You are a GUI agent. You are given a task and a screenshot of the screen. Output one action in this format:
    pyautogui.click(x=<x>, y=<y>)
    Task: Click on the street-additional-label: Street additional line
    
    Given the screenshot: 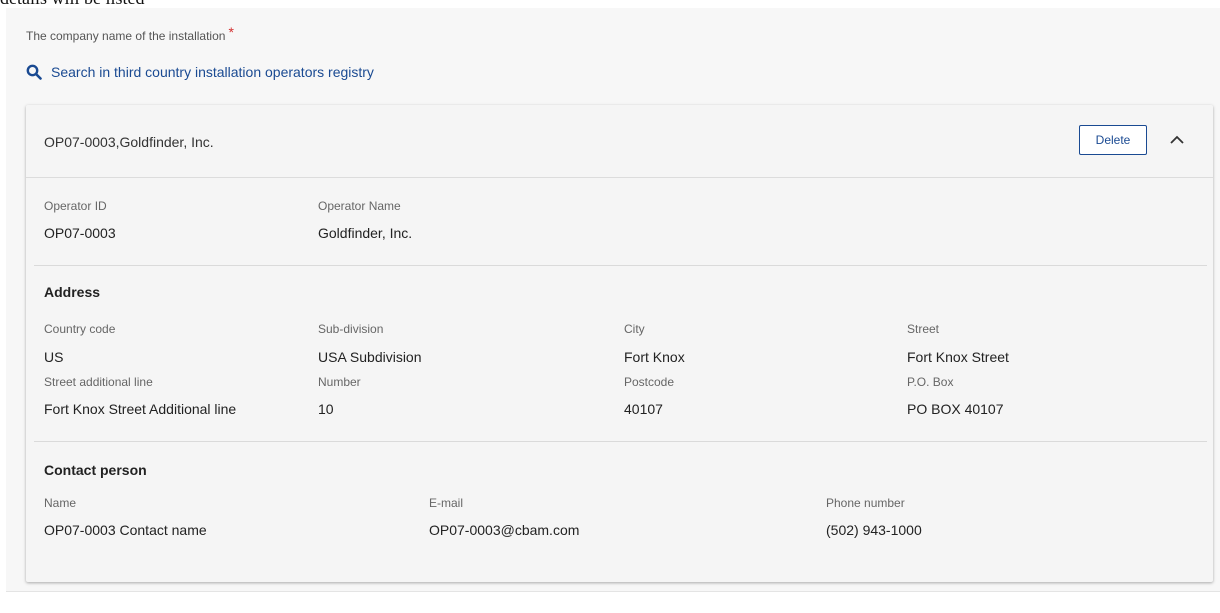 What is the action you would take?
    pyautogui.click(x=98, y=382)
    